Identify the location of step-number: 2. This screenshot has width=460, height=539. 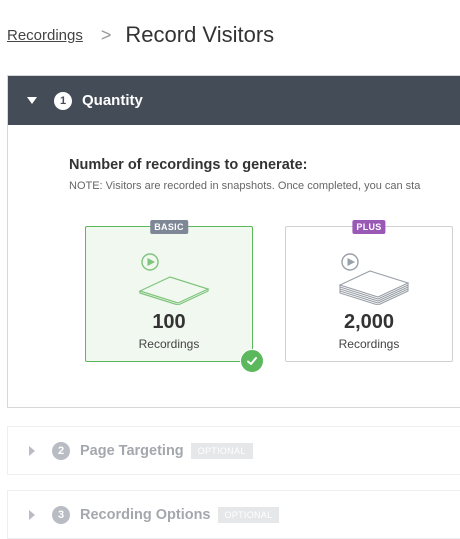
(61, 450).